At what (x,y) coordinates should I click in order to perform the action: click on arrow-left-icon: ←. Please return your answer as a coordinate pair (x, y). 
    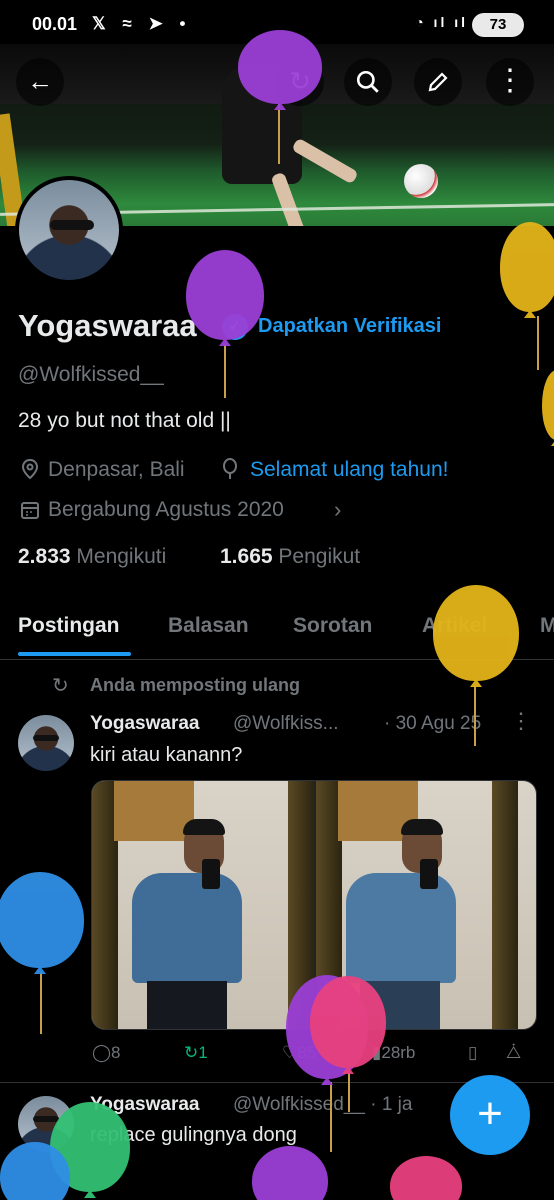
    Looking at the image, I should click on (40, 81).